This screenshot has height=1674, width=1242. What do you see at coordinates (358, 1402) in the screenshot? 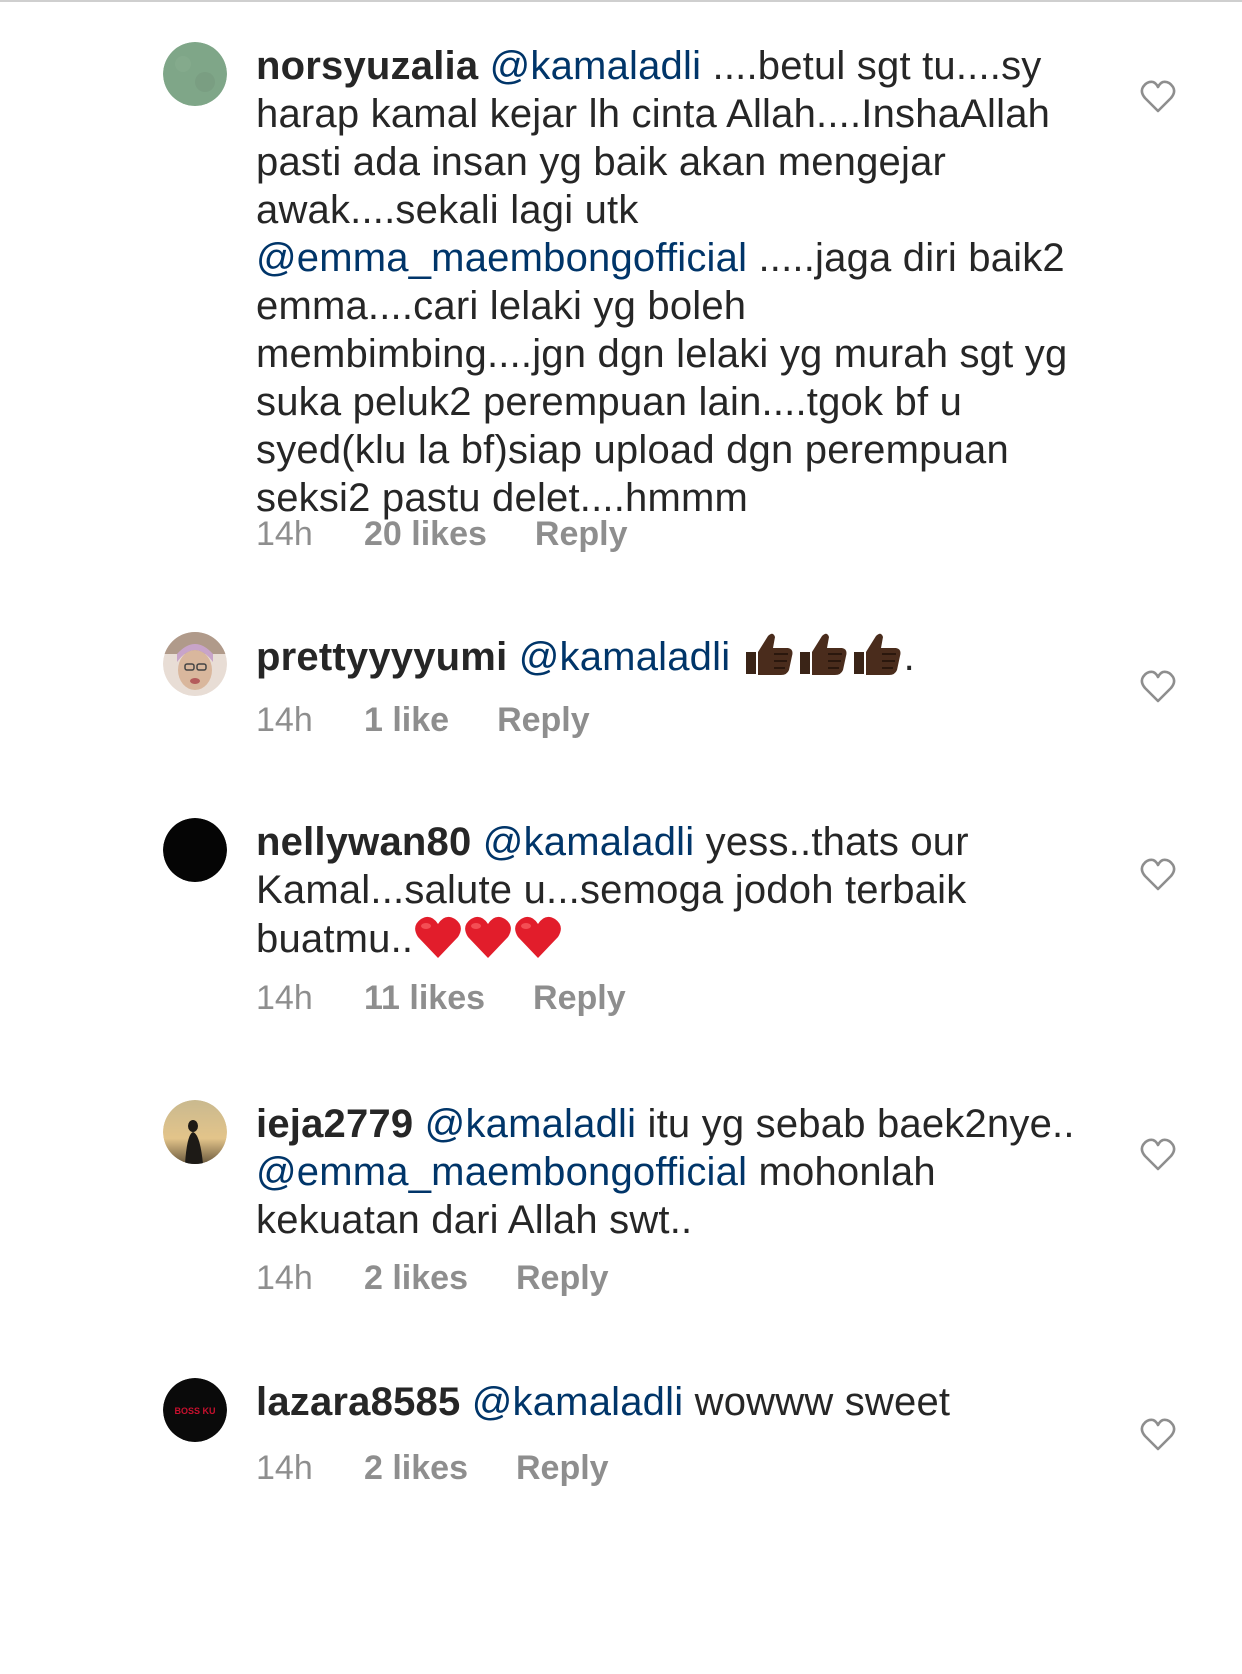
I see `comment-username: lazara8585` at bounding box center [358, 1402].